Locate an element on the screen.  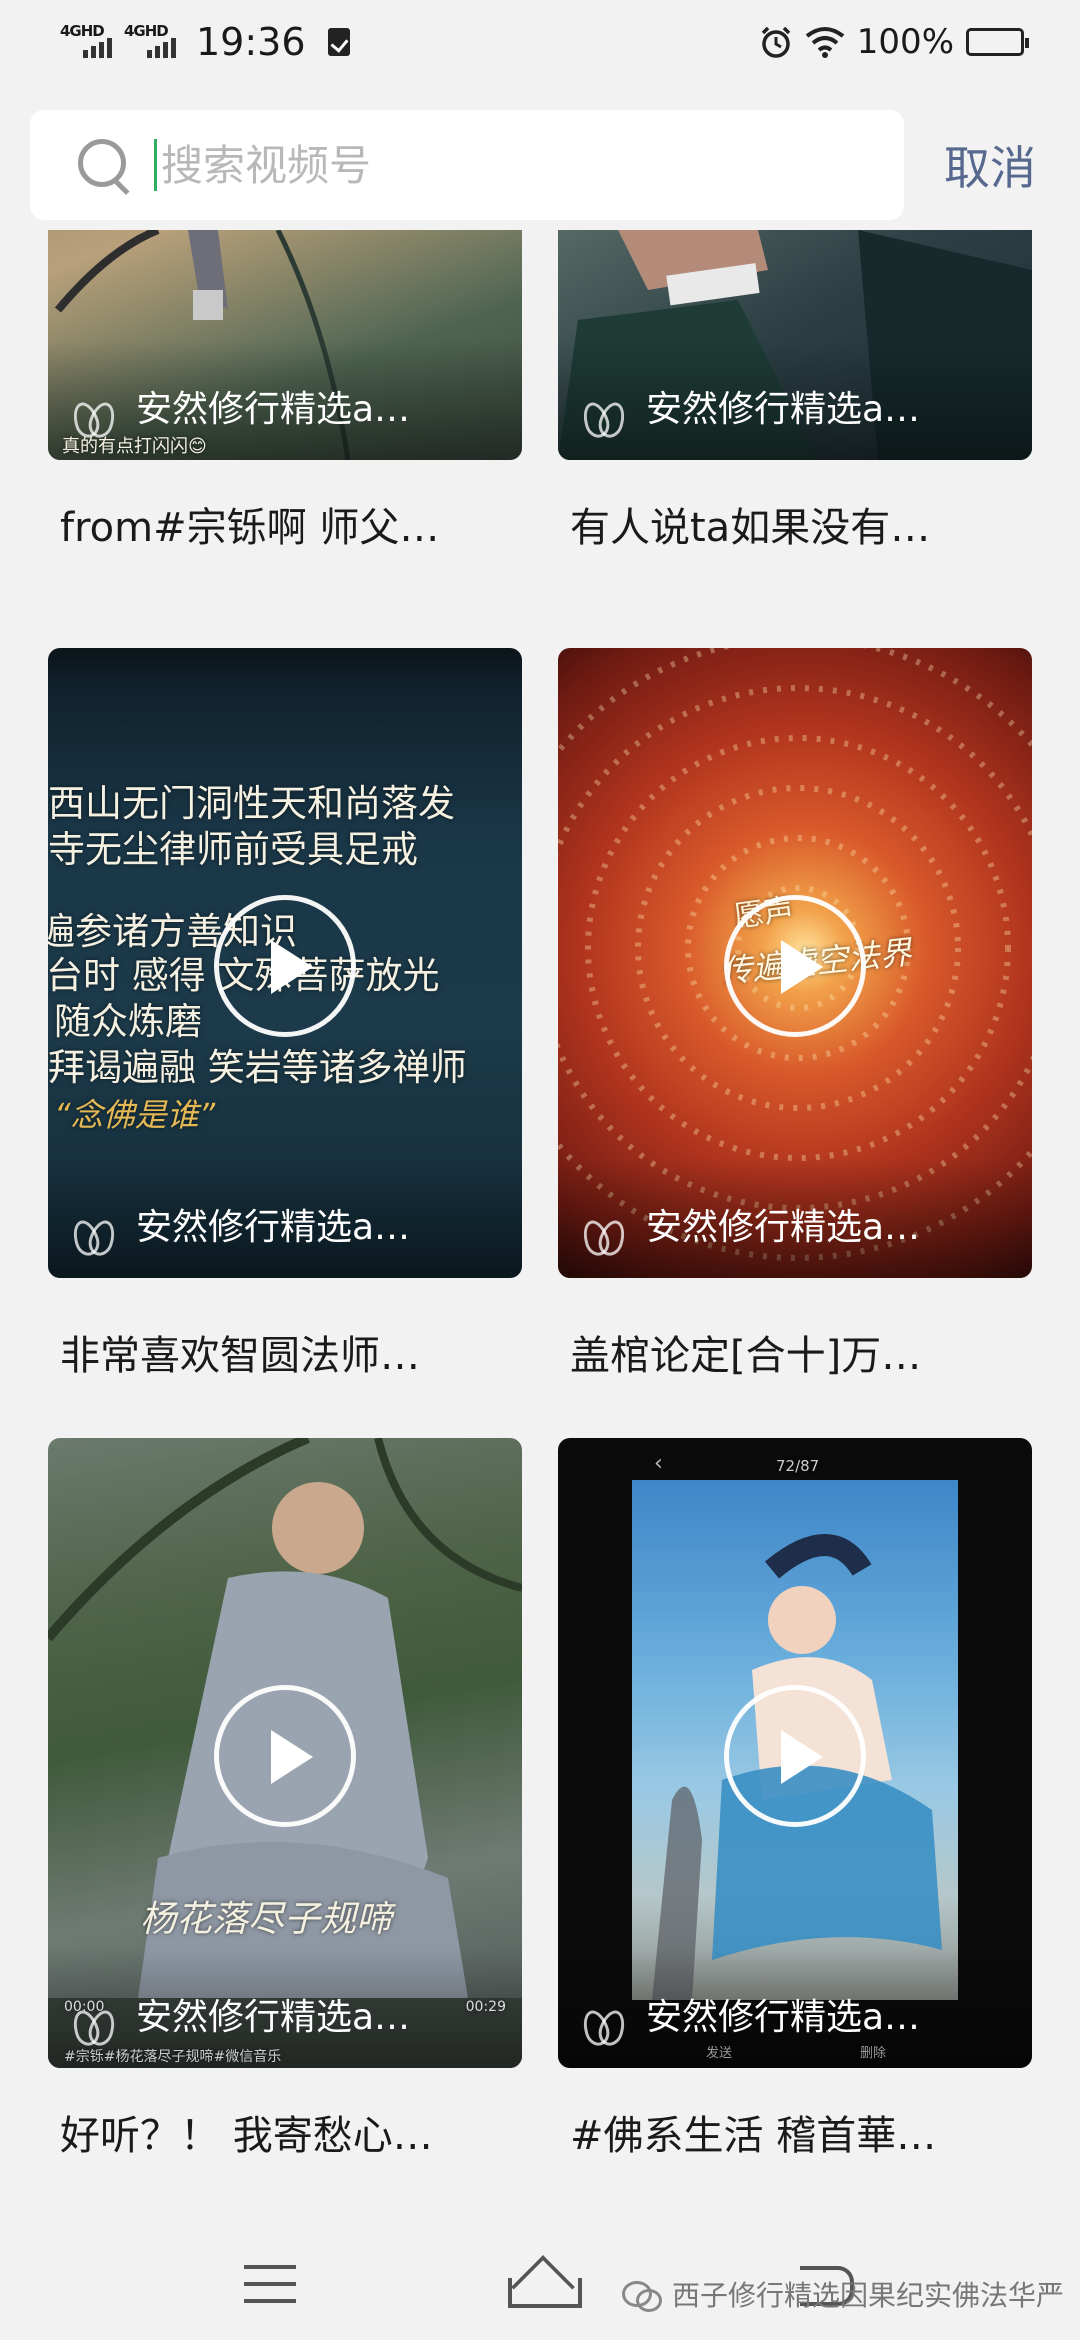
status-left: 4GHD 4GHD 19:36 is located at coordinates (205, 42).